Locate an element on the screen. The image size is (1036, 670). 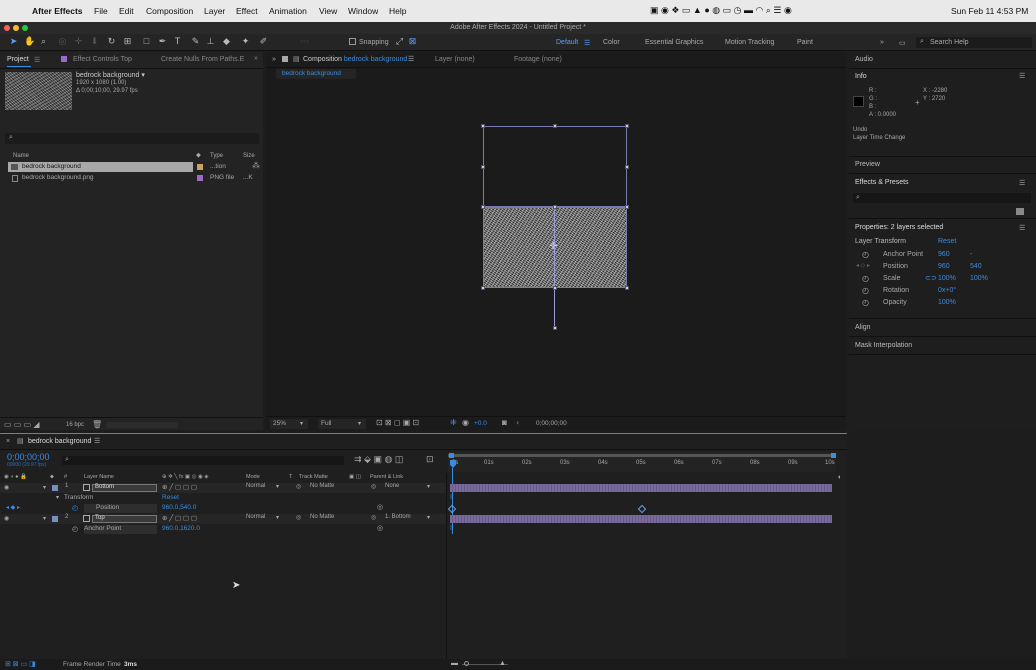
viewer-timecode: 0;00;00;00 is located at coordinates (551, 423).